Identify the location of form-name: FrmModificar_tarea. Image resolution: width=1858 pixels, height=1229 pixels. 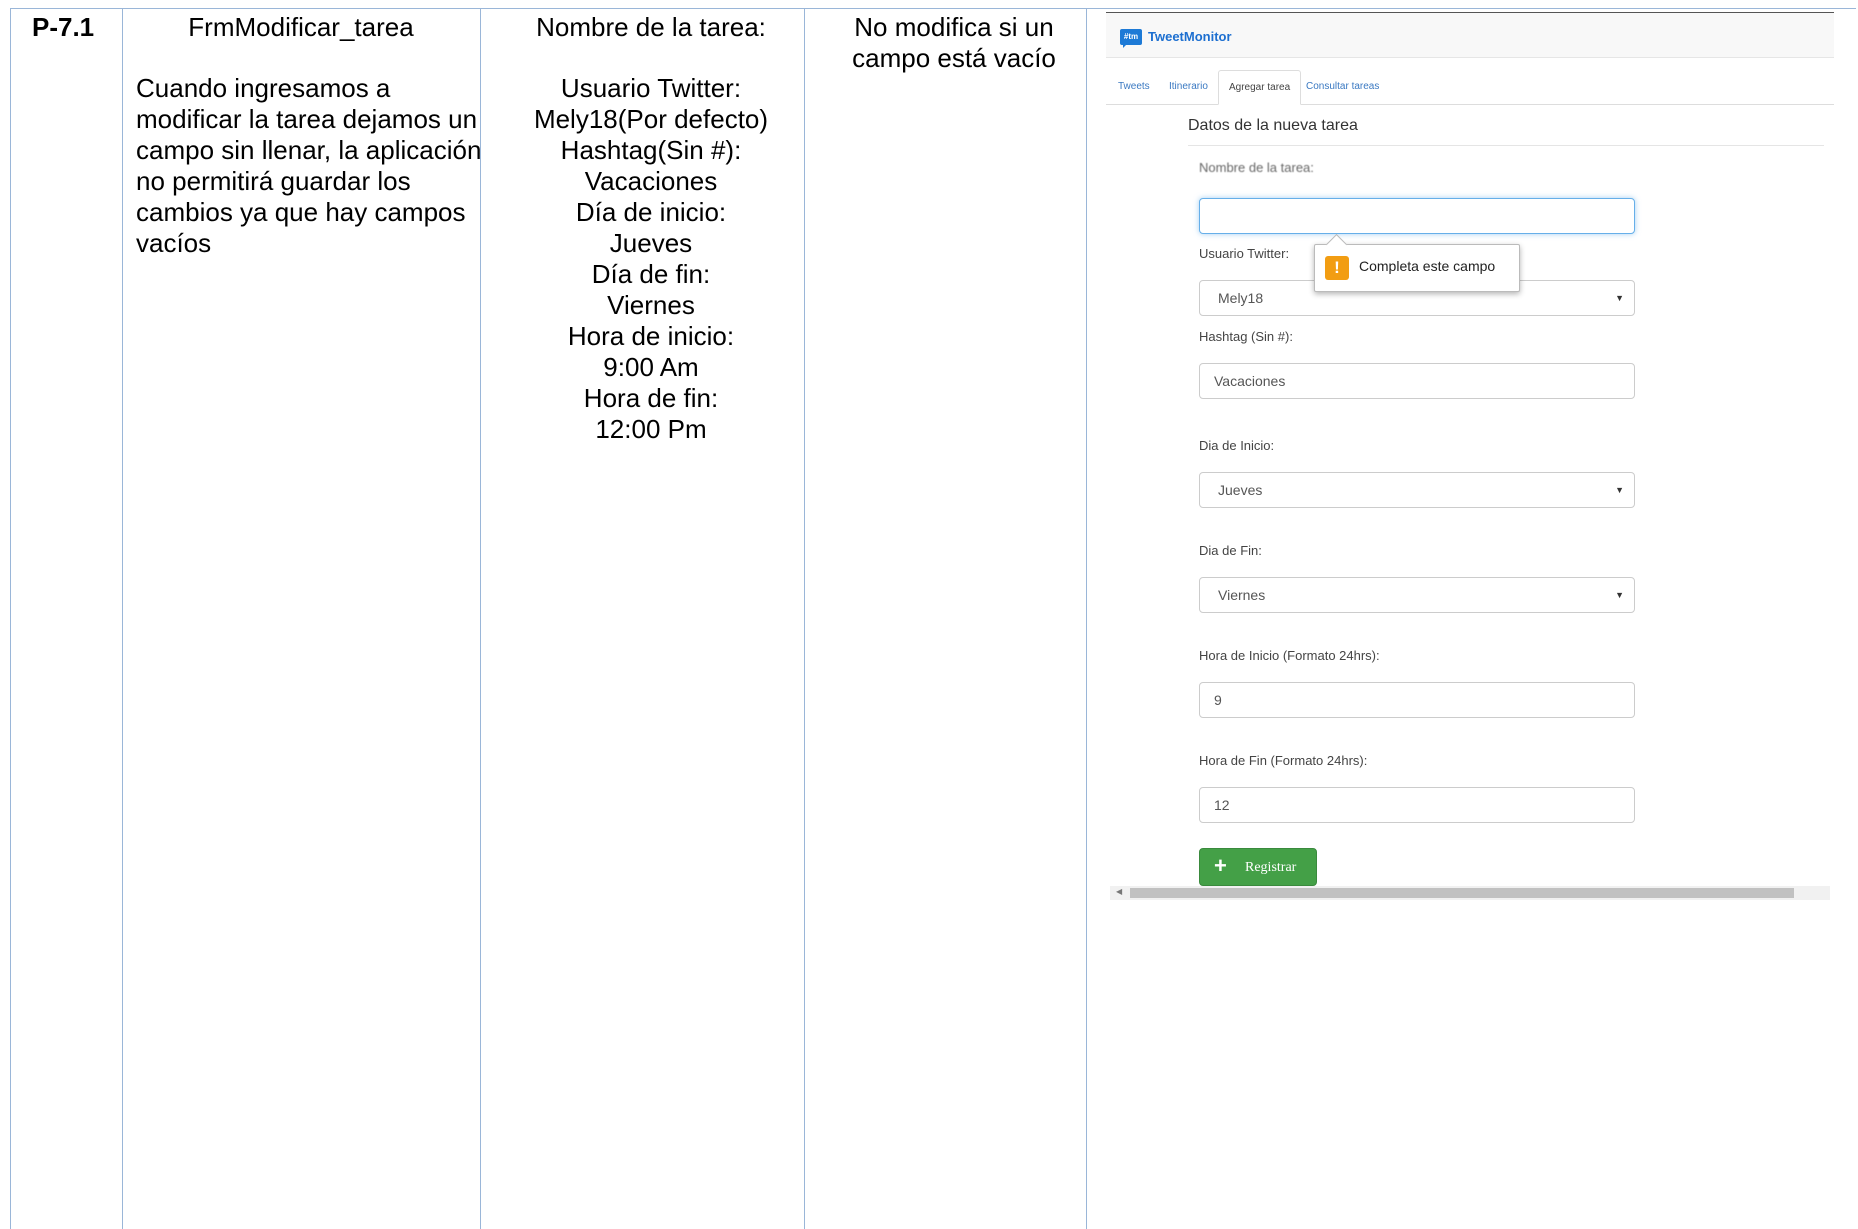
(301, 27).